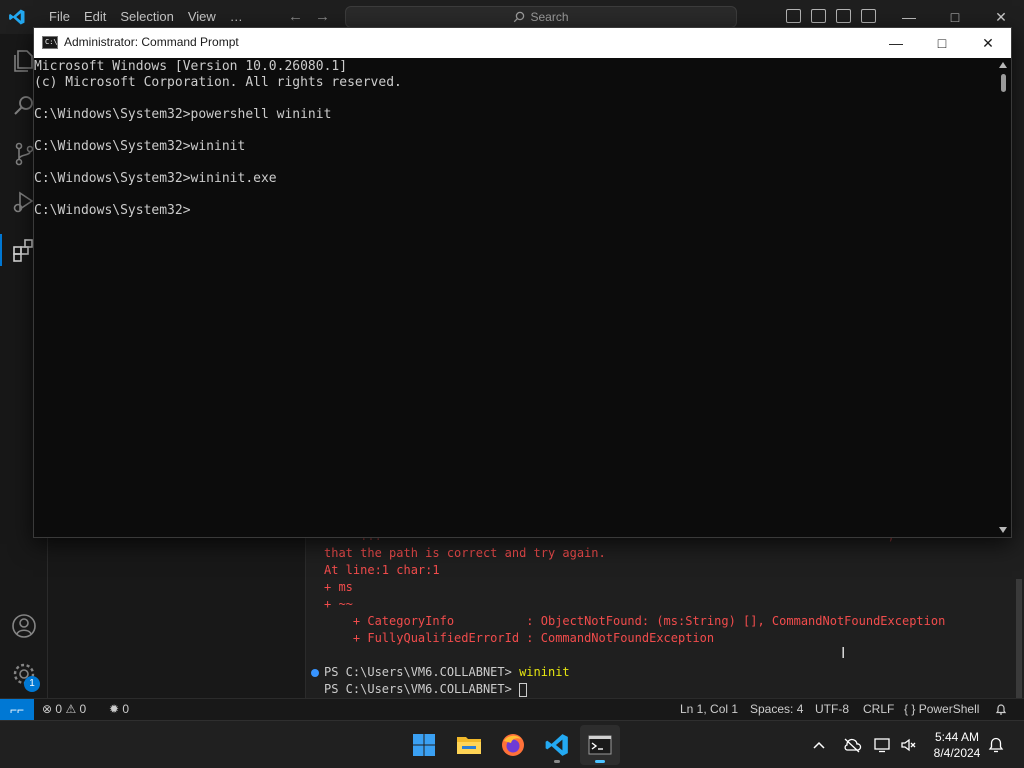 This screenshot has height=768, width=1024. Describe the element at coordinates (667, 672) in the screenshot. I see `terminal-command-line: PS C:\Users\VM6.COLLABNET> wininit` at that location.